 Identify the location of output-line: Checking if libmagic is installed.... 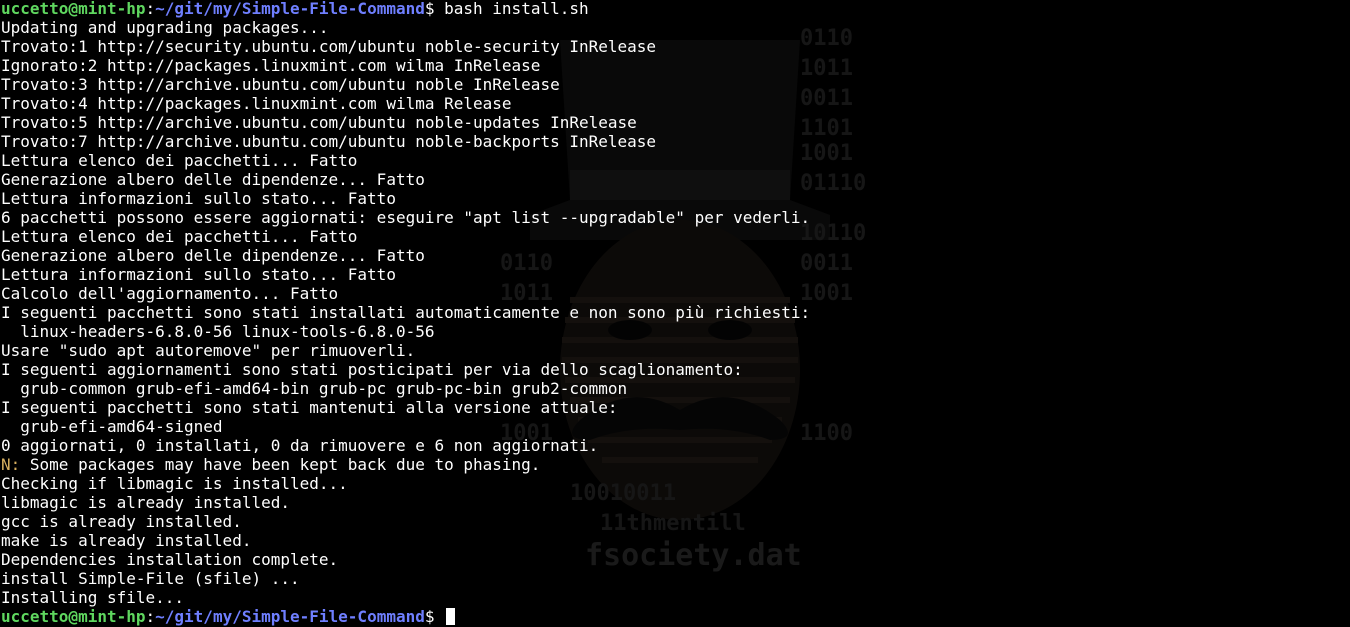
(174, 483).